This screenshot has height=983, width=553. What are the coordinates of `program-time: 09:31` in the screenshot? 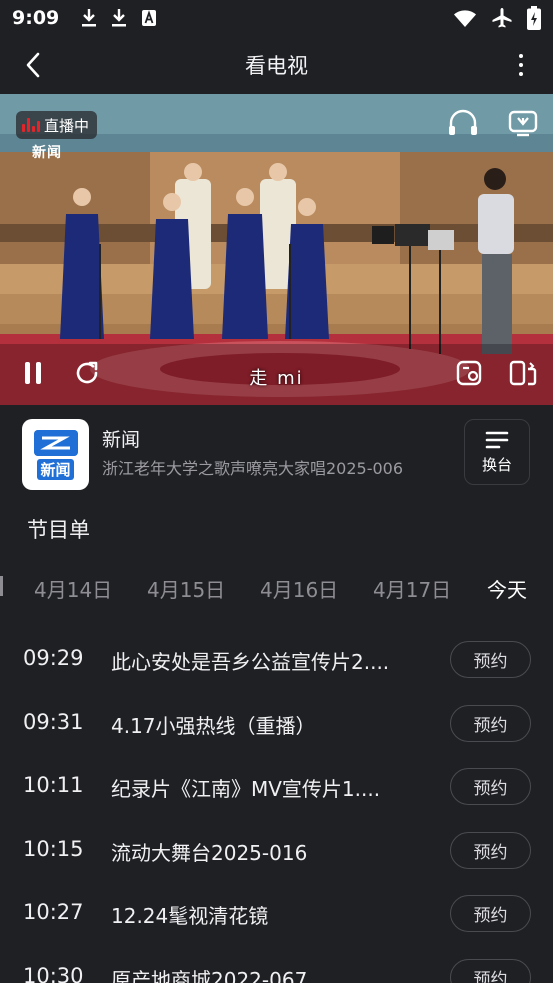 It's located at (53, 722).